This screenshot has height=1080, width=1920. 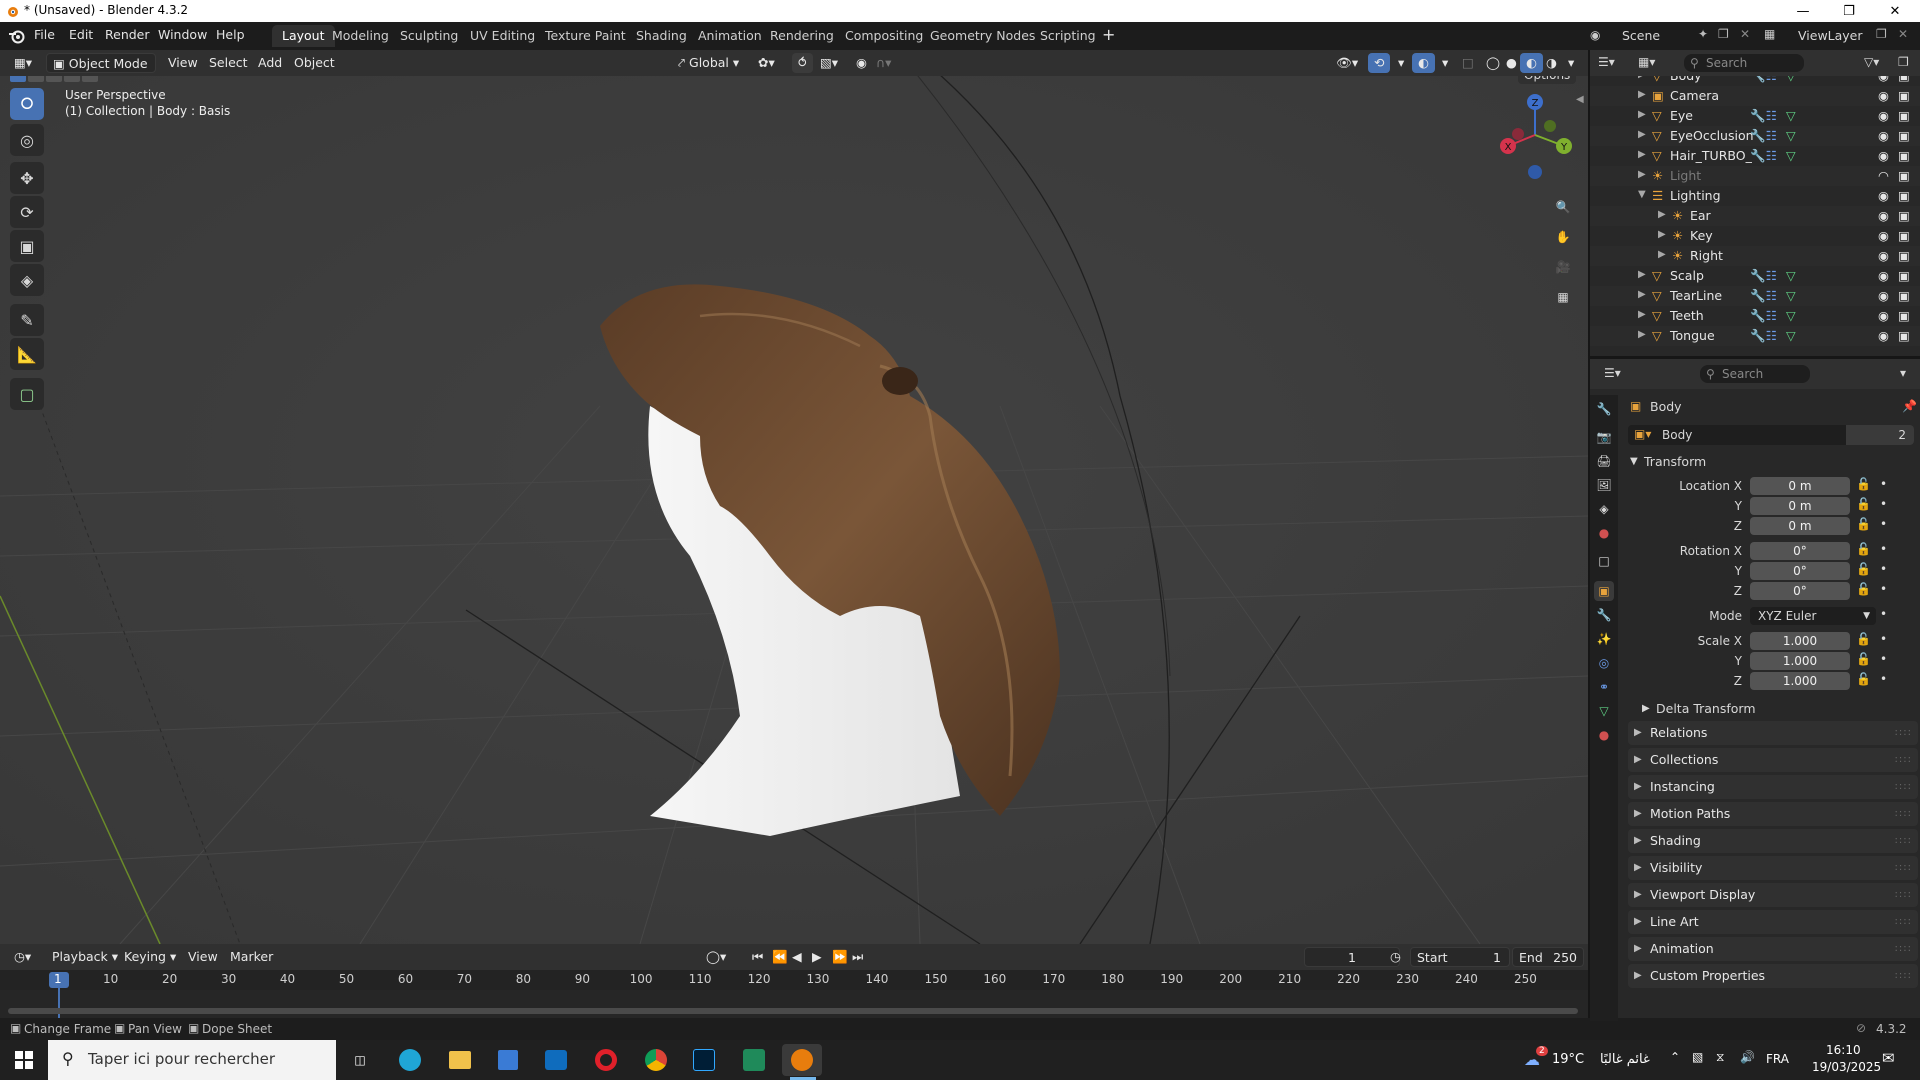 I want to click on location-y-field: 0 m, so click(x=1800, y=506).